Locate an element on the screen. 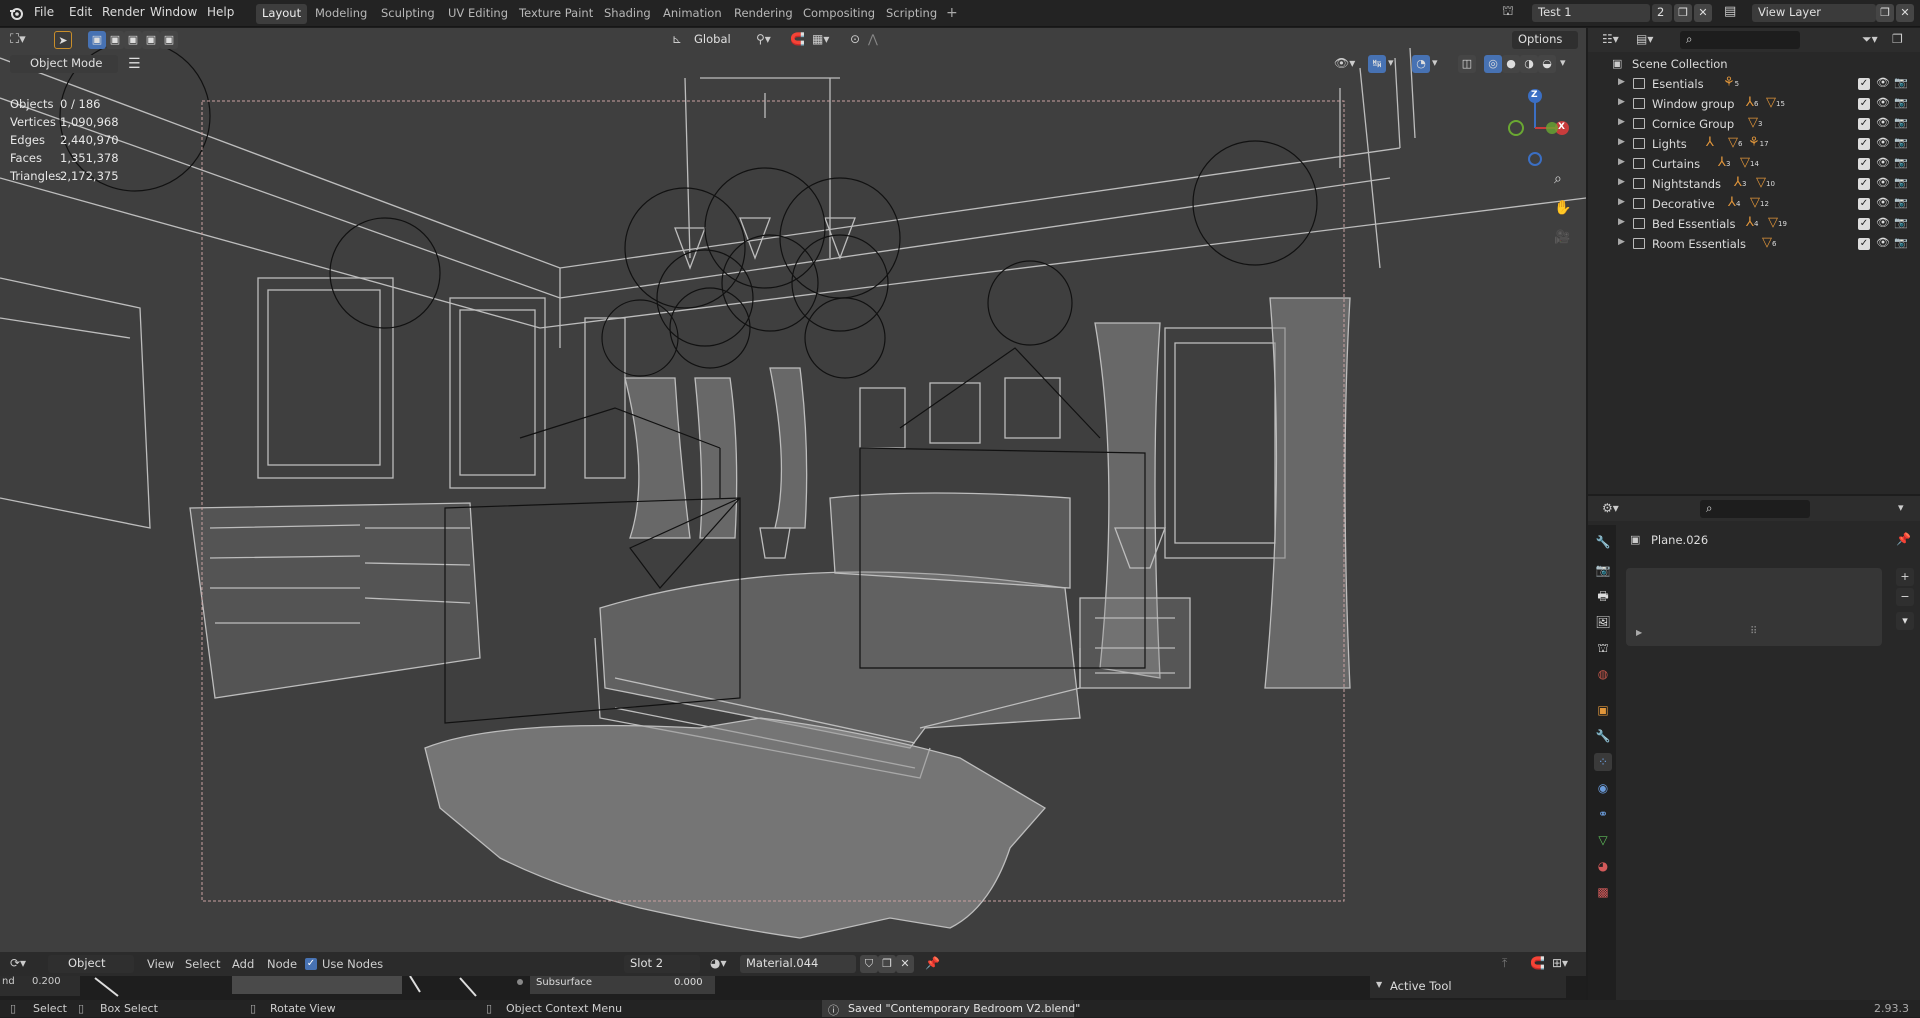  subsurface-value: 0.000 is located at coordinates (688, 982).